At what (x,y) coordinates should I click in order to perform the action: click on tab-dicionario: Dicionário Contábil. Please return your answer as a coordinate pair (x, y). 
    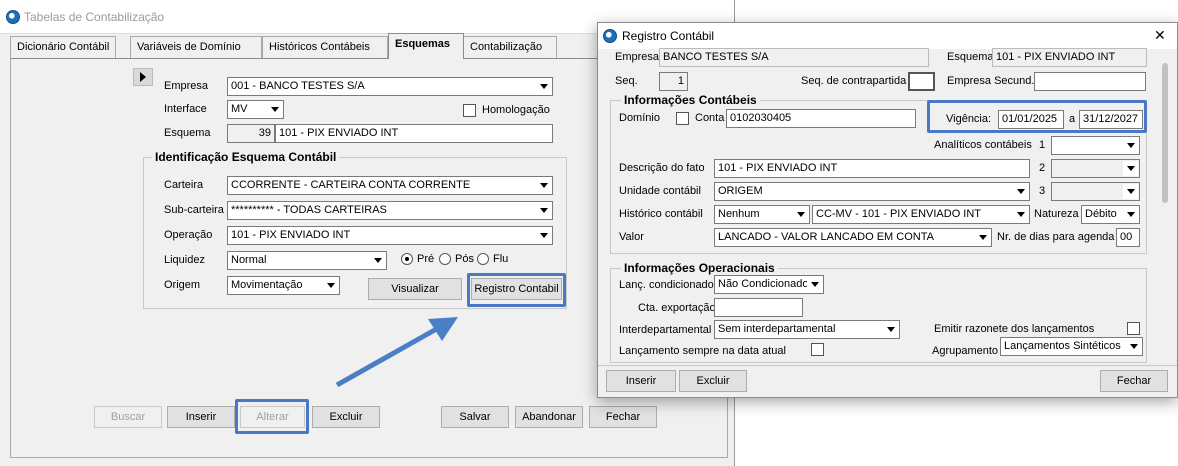
    Looking at the image, I should click on (63, 47).